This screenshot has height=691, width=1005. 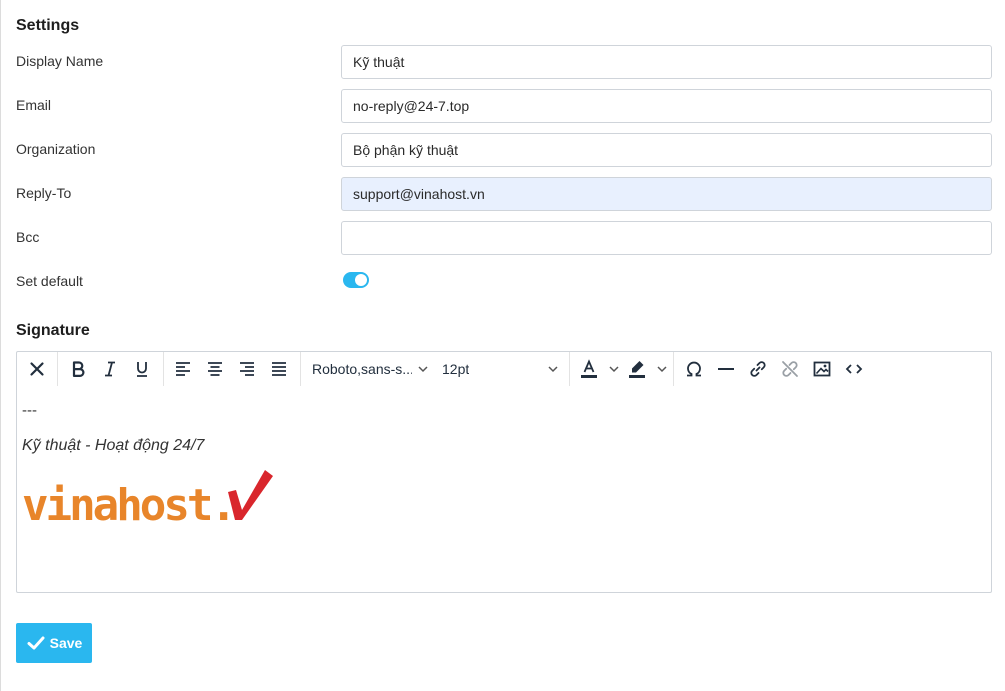 I want to click on close-icon, so click(x=37, y=369).